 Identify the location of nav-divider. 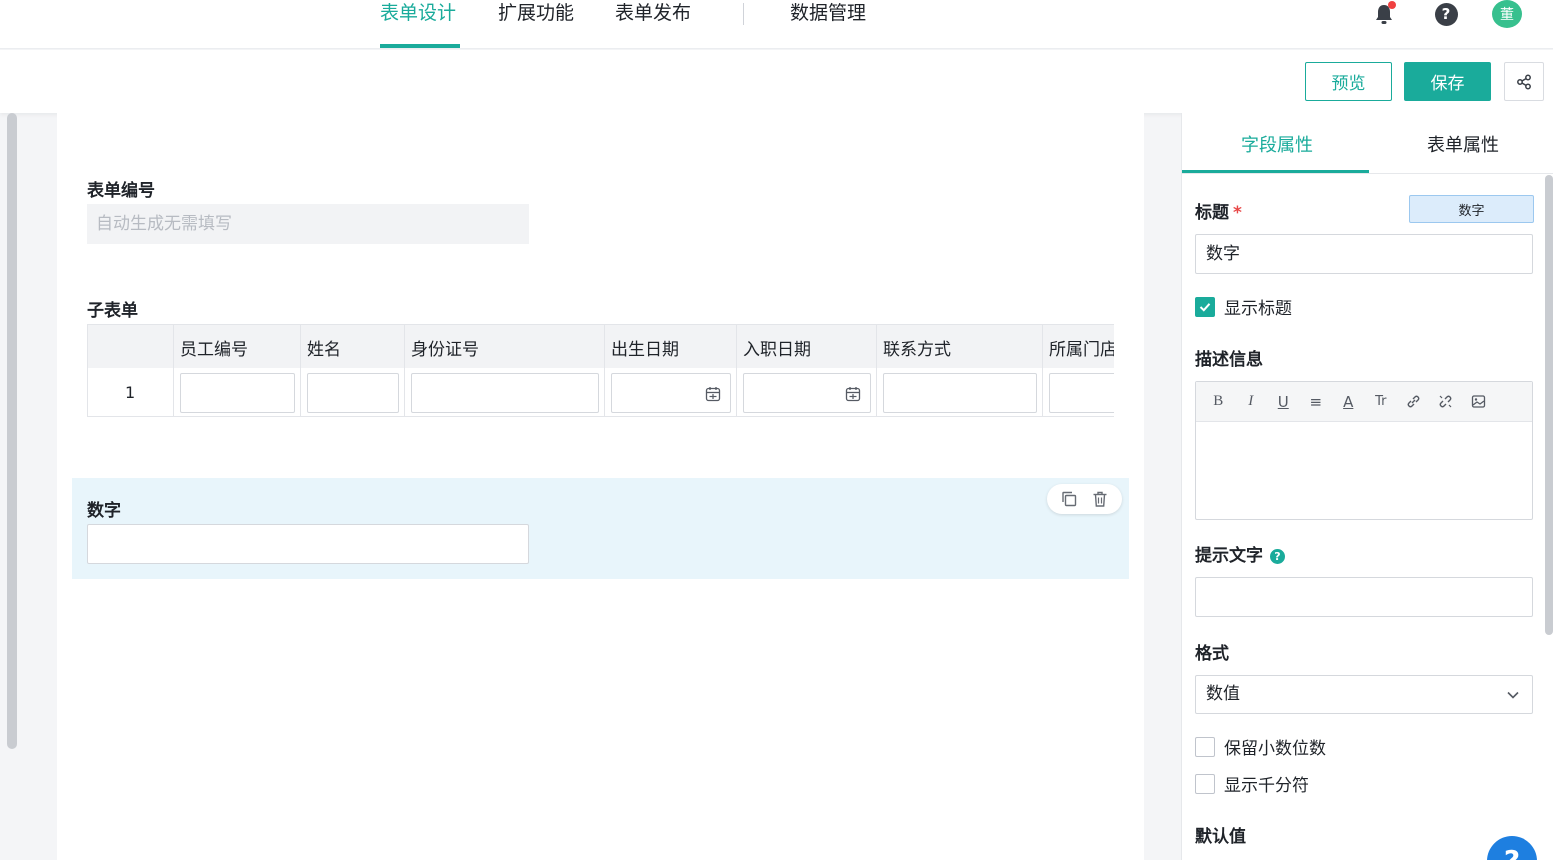
(743, 14).